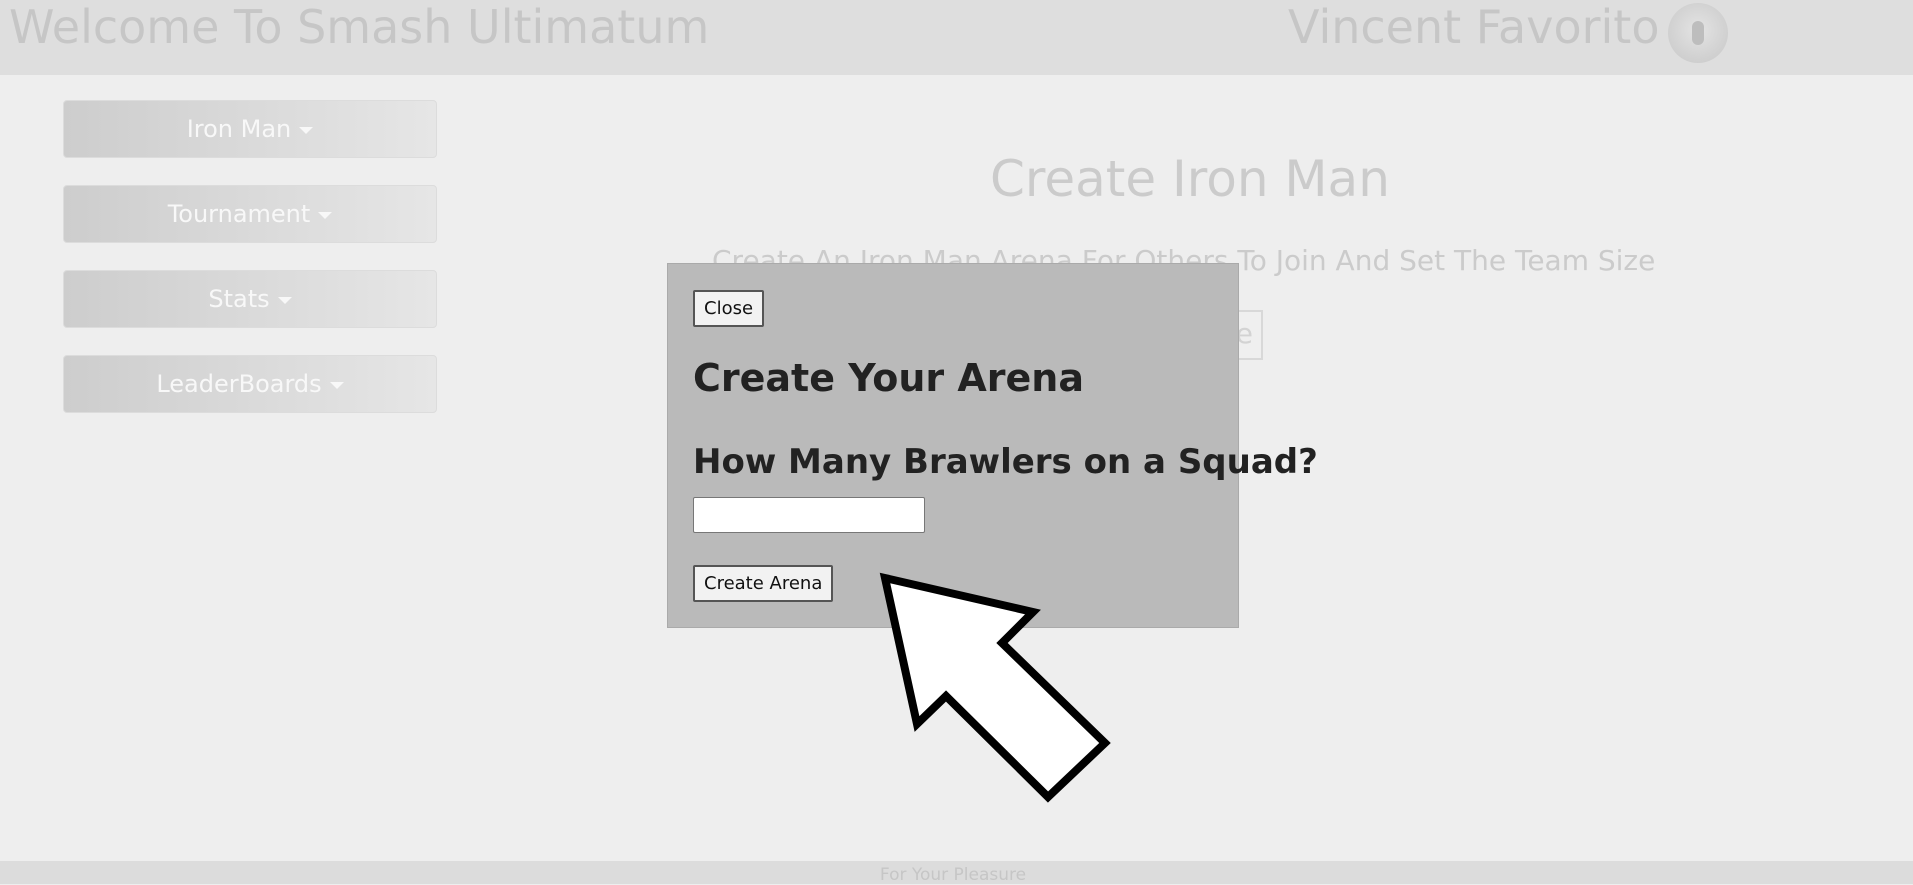  Describe the element at coordinates (239, 384) in the screenshot. I see `sidebar-item-label: LeaderBoards` at that location.